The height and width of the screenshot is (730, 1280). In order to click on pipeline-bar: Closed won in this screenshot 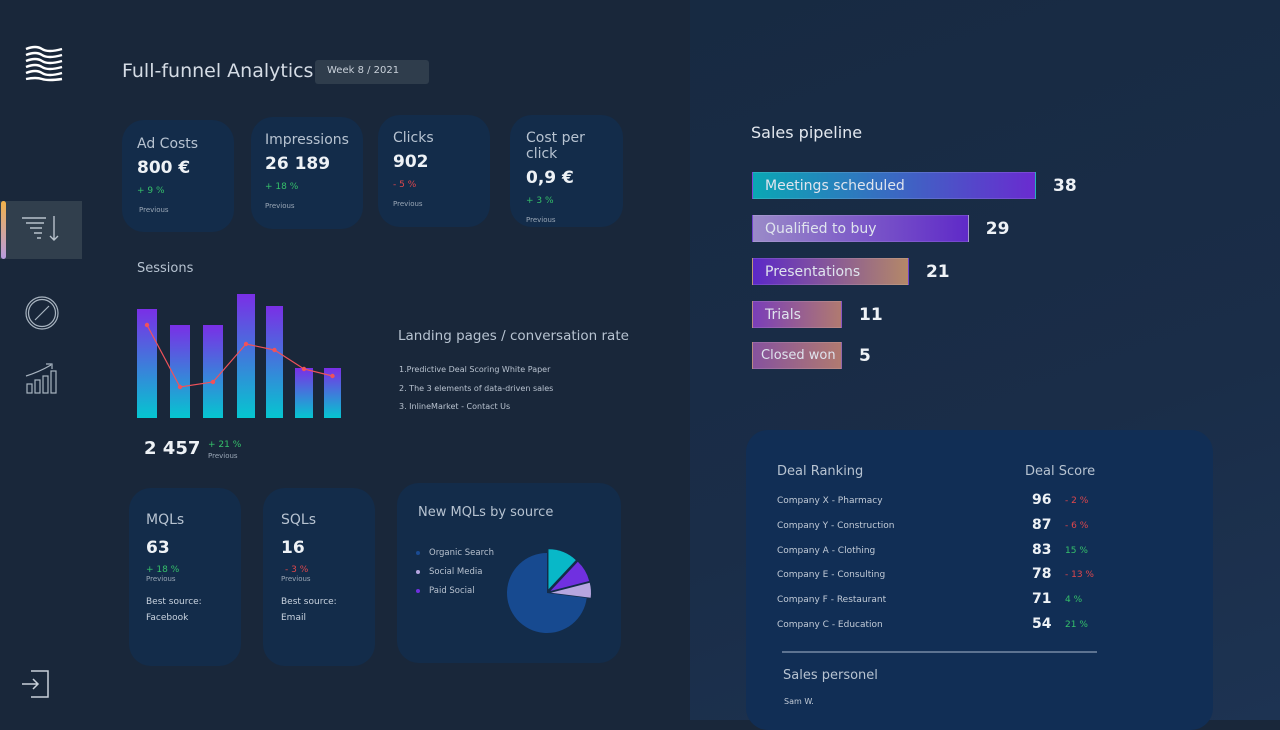, I will do `click(797, 355)`.